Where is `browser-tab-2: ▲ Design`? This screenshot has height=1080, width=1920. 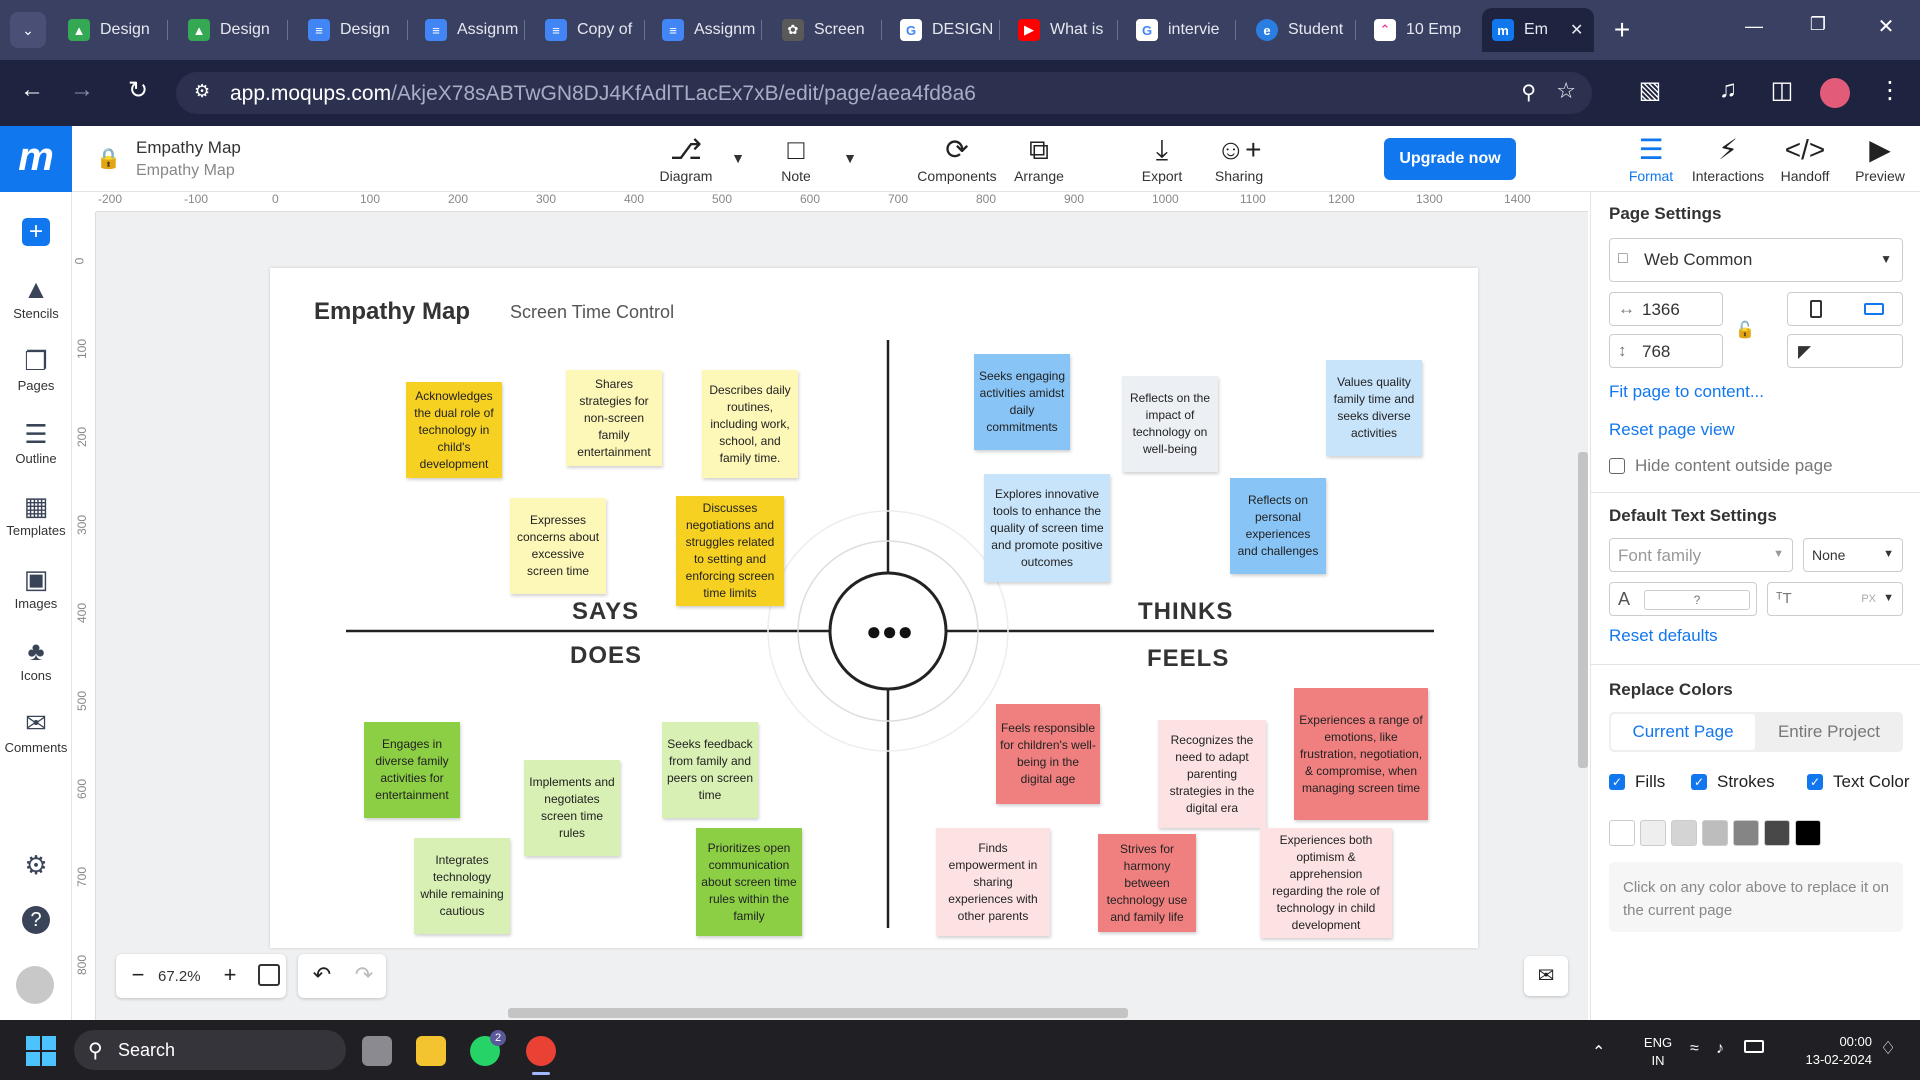
browser-tab-2: ▲ Design is located at coordinates (238, 30).